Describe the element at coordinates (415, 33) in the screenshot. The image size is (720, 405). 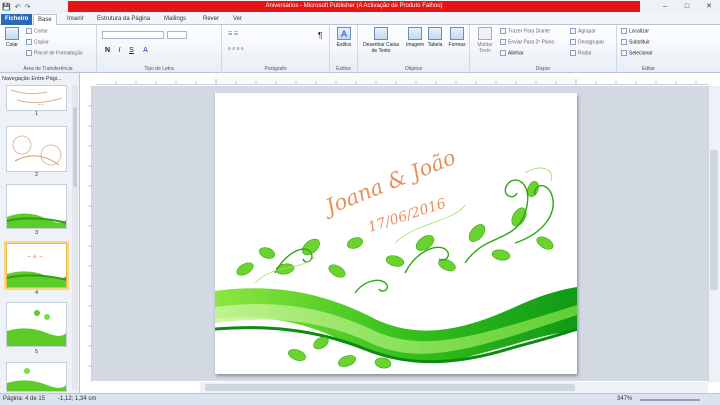
I see `picture-icon` at that location.